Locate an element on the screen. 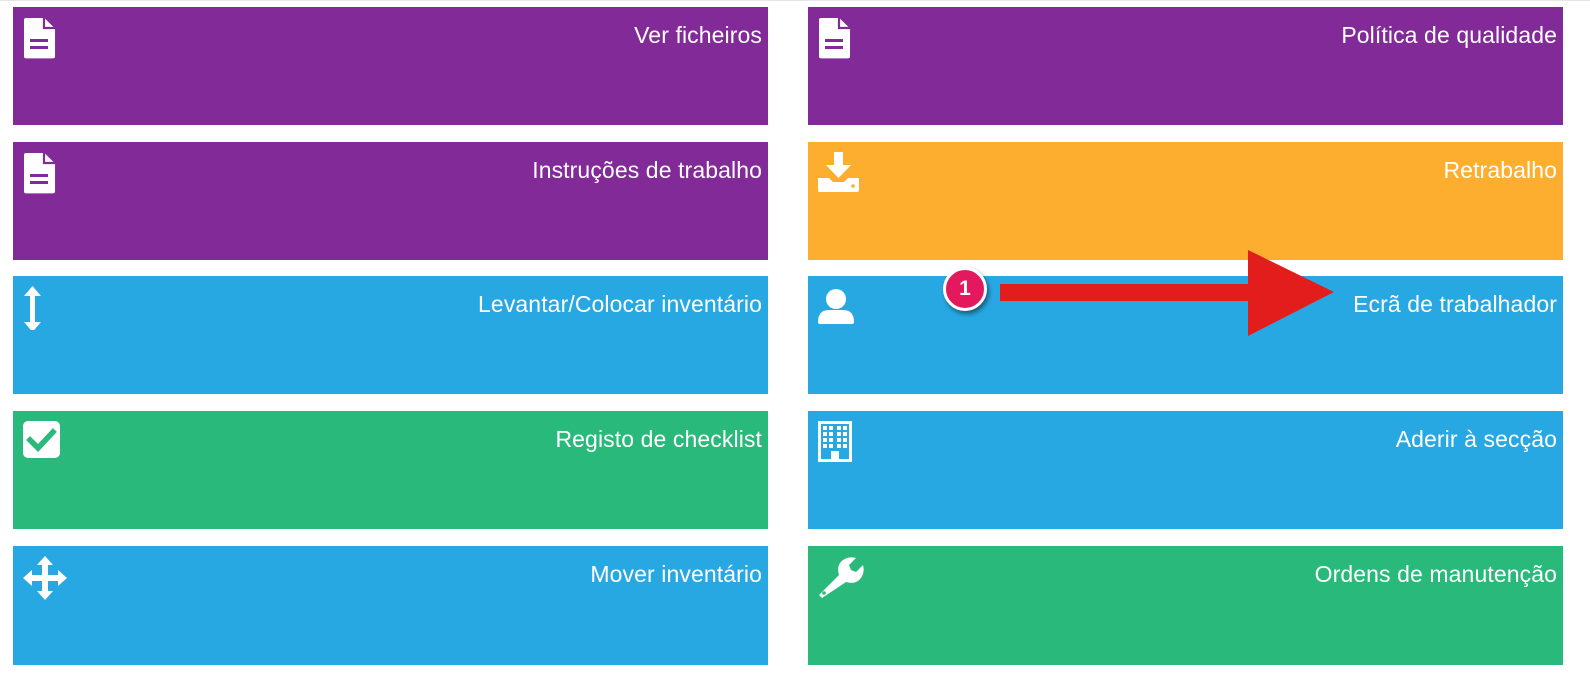 The width and height of the screenshot is (1590, 681). tile-levantar-colocar-inventario: Levantar/Colocar inventário is located at coordinates (390, 335).